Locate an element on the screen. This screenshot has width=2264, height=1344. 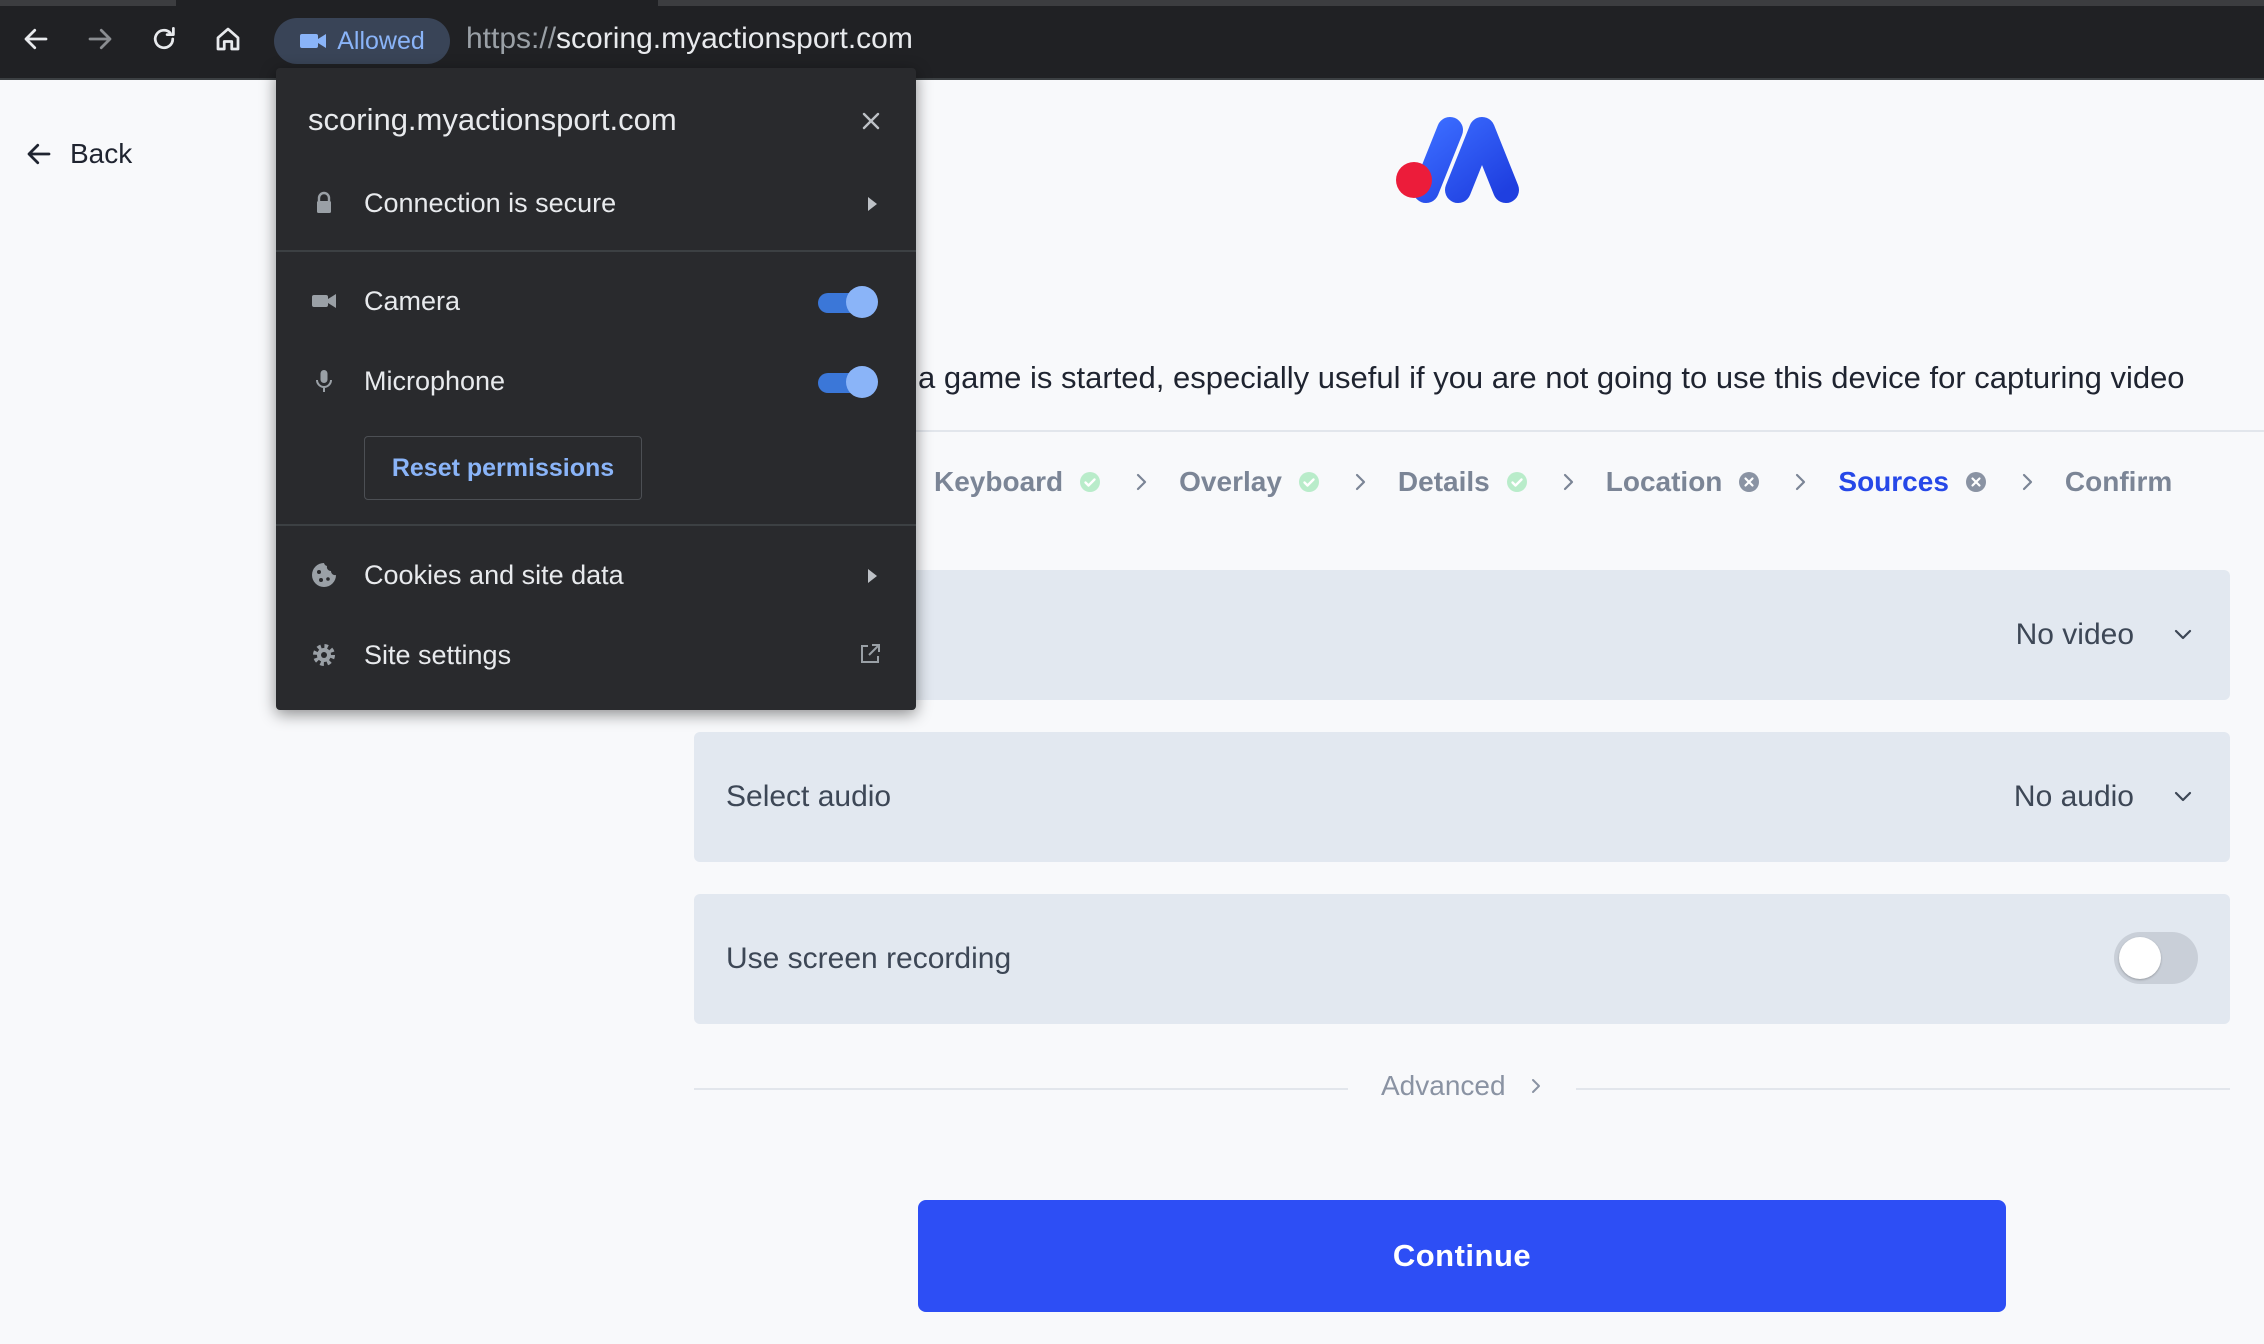
address-bar: https://scoring.myactionsport.com is located at coordinates (689, 39).